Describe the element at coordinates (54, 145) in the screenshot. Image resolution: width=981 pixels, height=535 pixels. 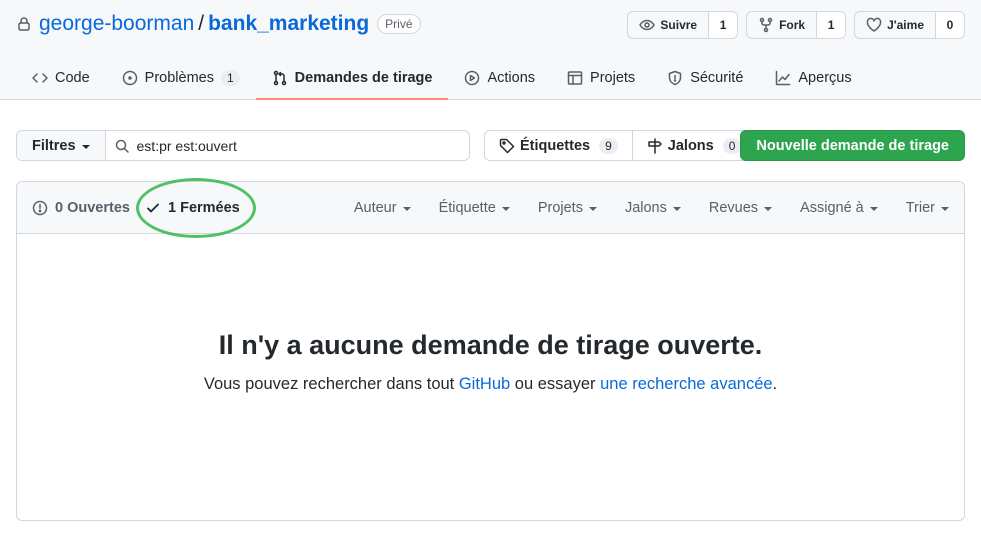
I see `filters-label: Filtres` at that location.